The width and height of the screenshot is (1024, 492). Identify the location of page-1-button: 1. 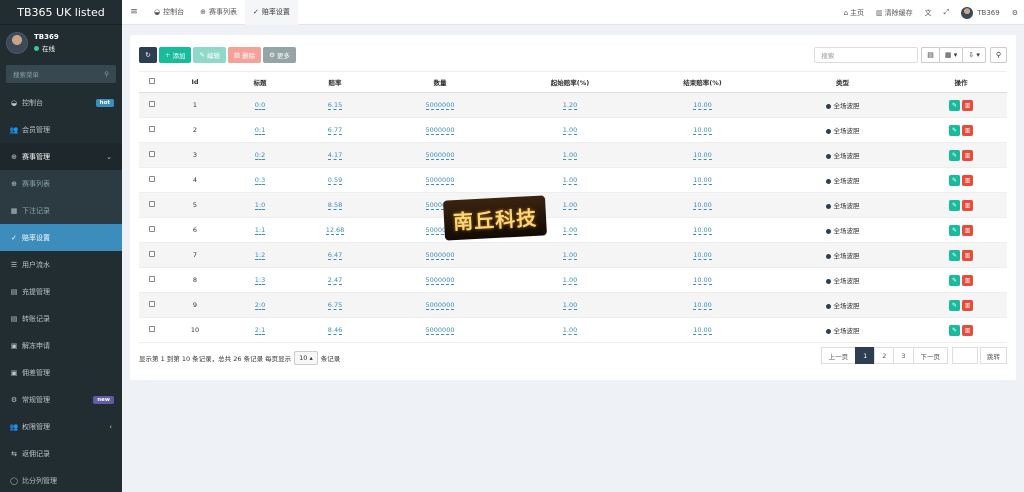
(865, 355).